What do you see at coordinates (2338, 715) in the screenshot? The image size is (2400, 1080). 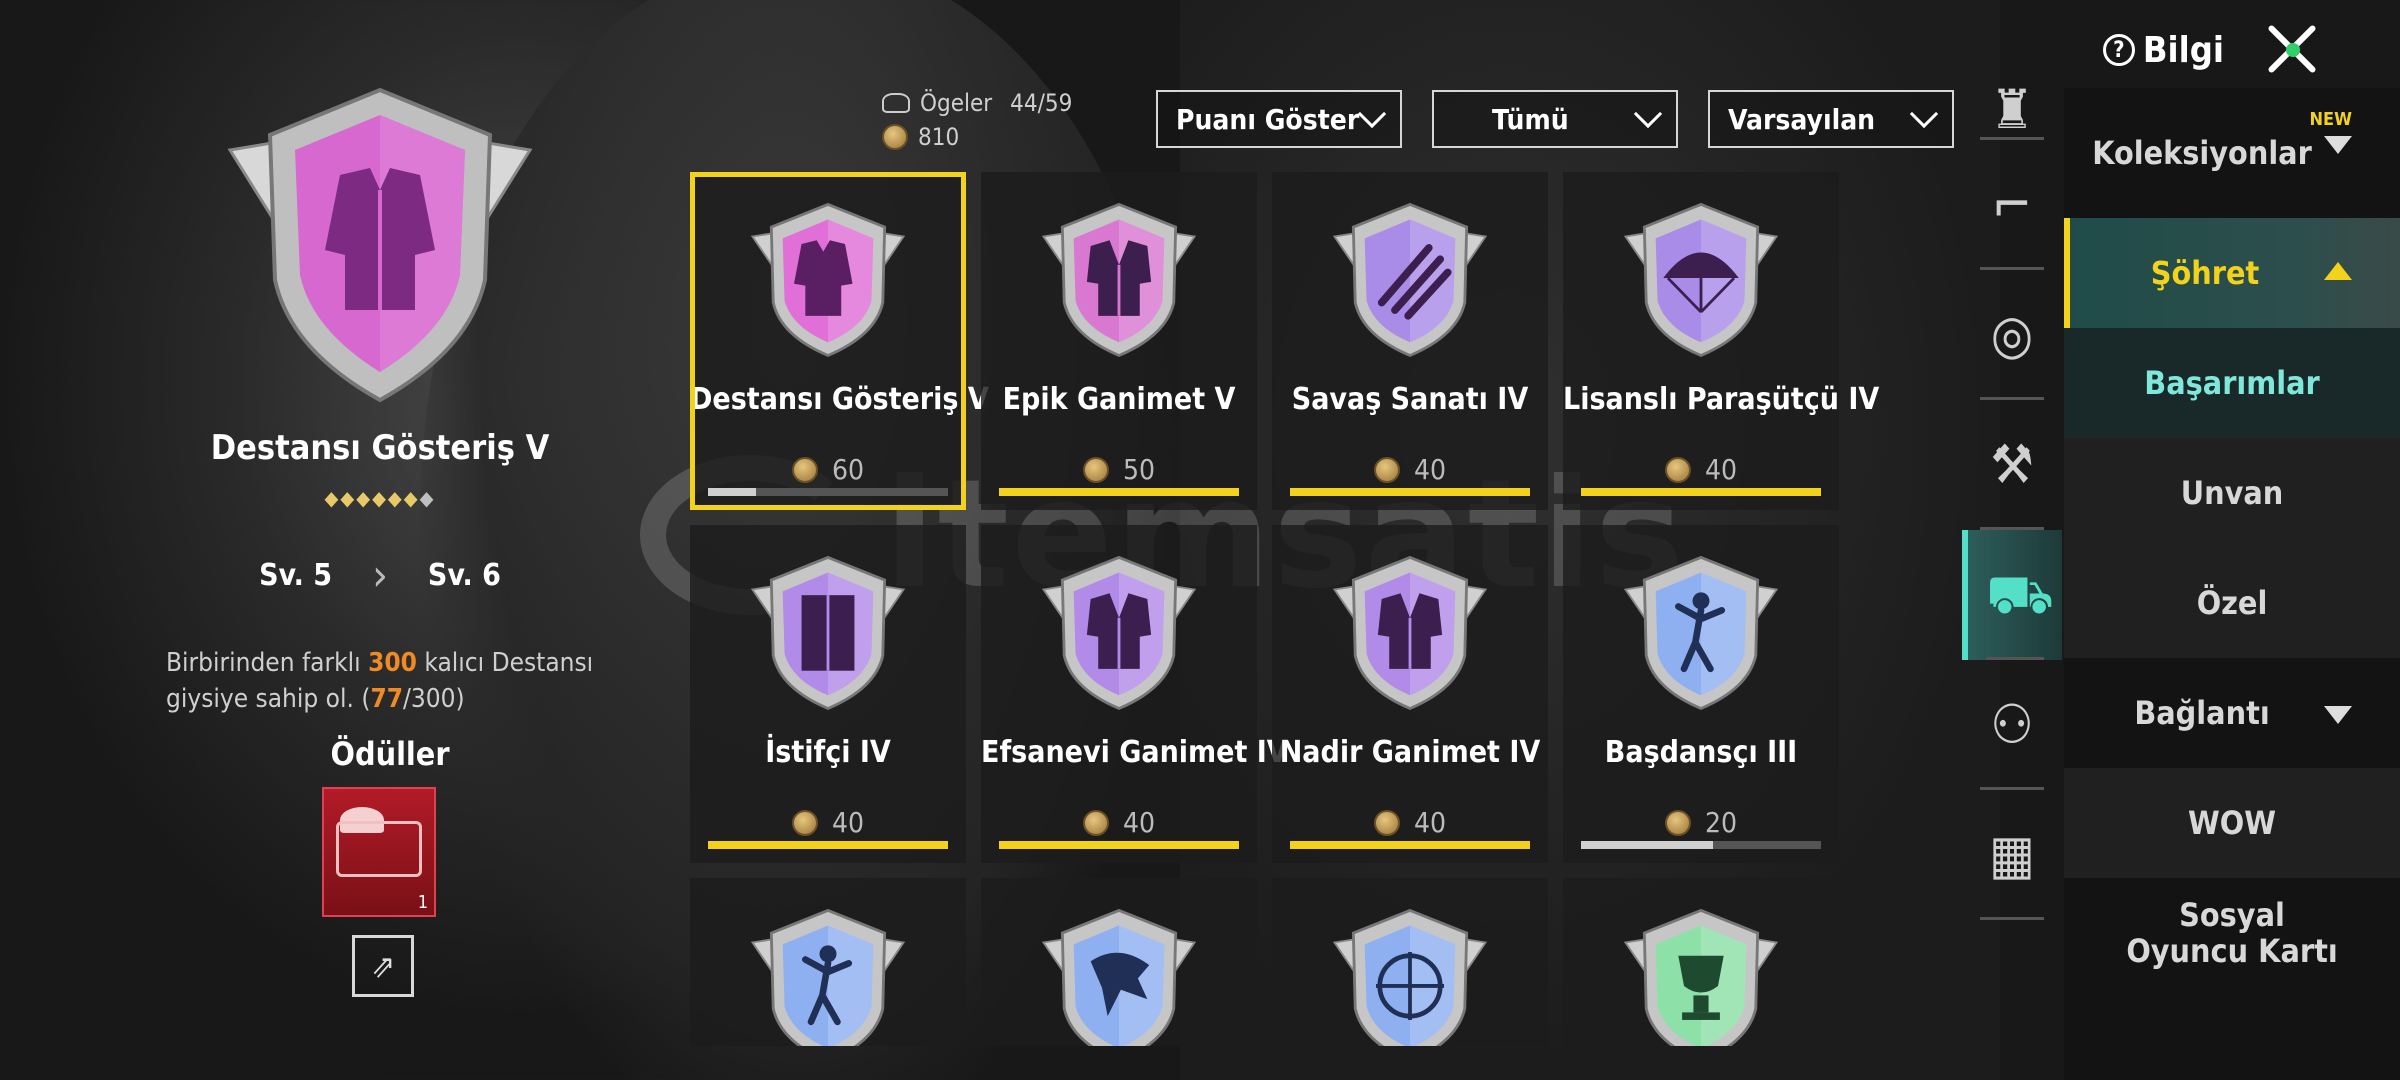 I see `caret-down-icon` at bounding box center [2338, 715].